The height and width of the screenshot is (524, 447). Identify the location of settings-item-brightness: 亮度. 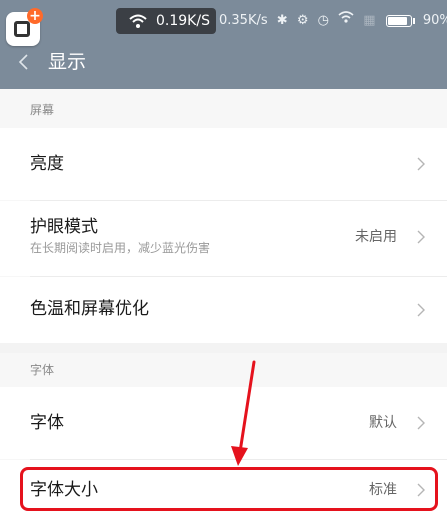
(223, 164).